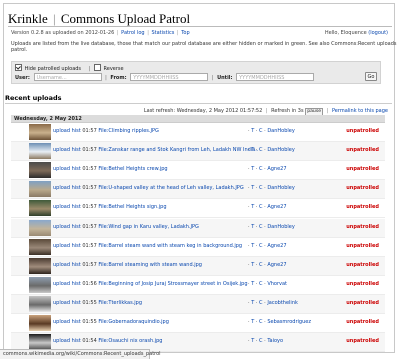  I want to click on file-link: File:Wind gap in Karu valley, Ladakh.JPG, so click(148, 227).